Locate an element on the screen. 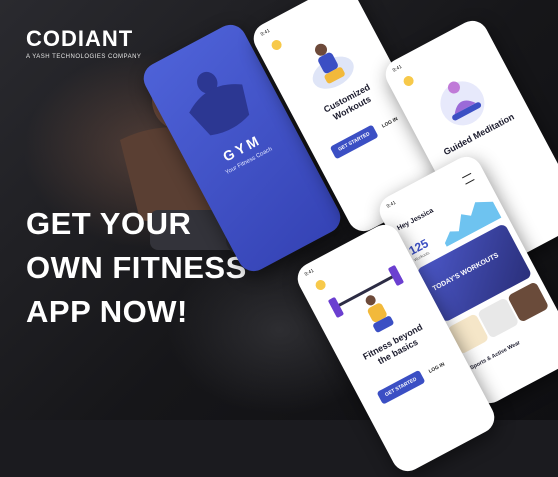 The width and height of the screenshot is (558, 477). brand-tagline: A YASH TECHNOLOGIES COMPANY is located at coordinates (84, 57).